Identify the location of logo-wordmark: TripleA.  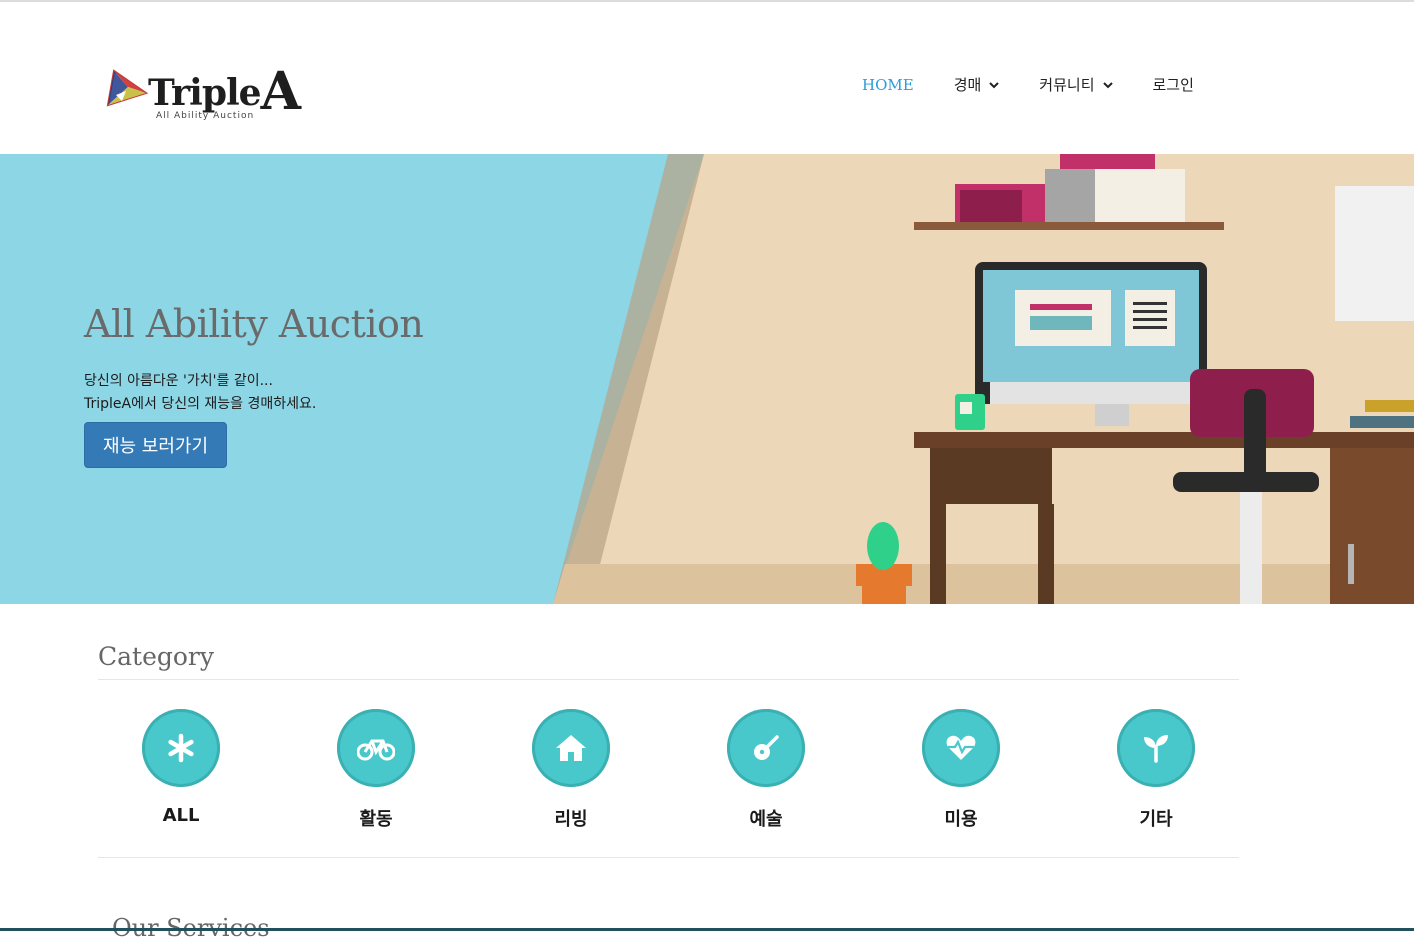
(224, 91).